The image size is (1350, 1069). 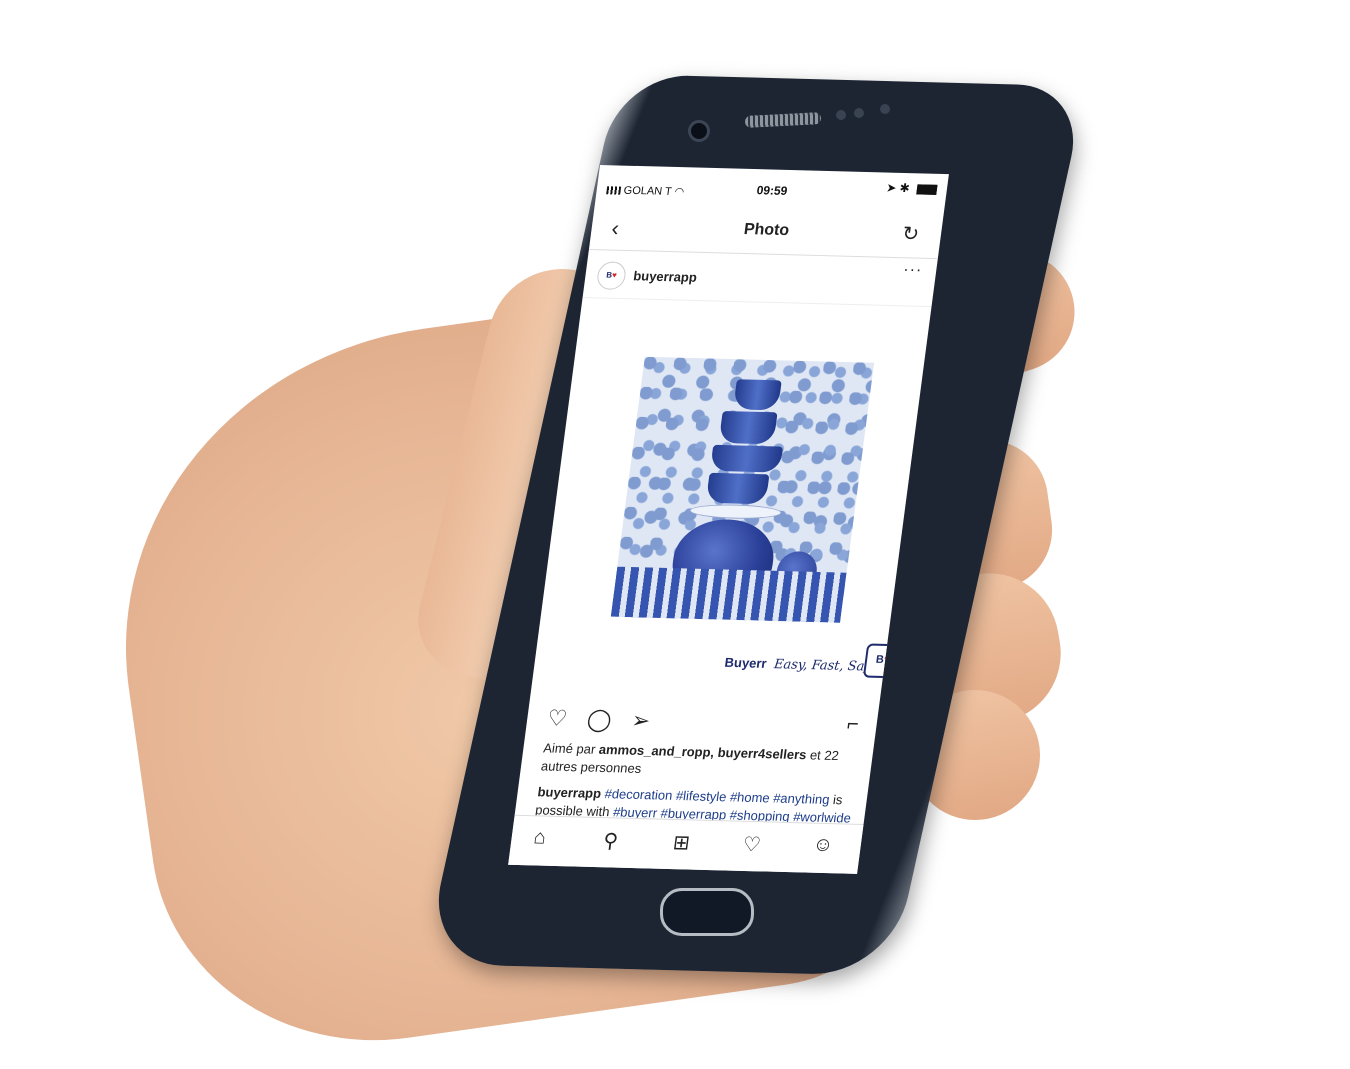 What do you see at coordinates (760, 280) in the screenshot?
I see `post-header: B♥ buyerrapp ···` at bounding box center [760, 280].